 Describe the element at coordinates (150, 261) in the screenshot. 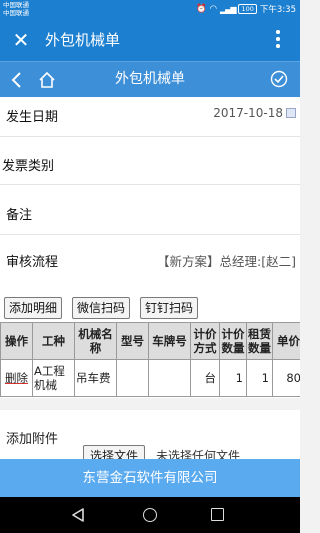

I see `approval-flow-row: 审核流程 【新方案】总经理:[赵二]` at that location.